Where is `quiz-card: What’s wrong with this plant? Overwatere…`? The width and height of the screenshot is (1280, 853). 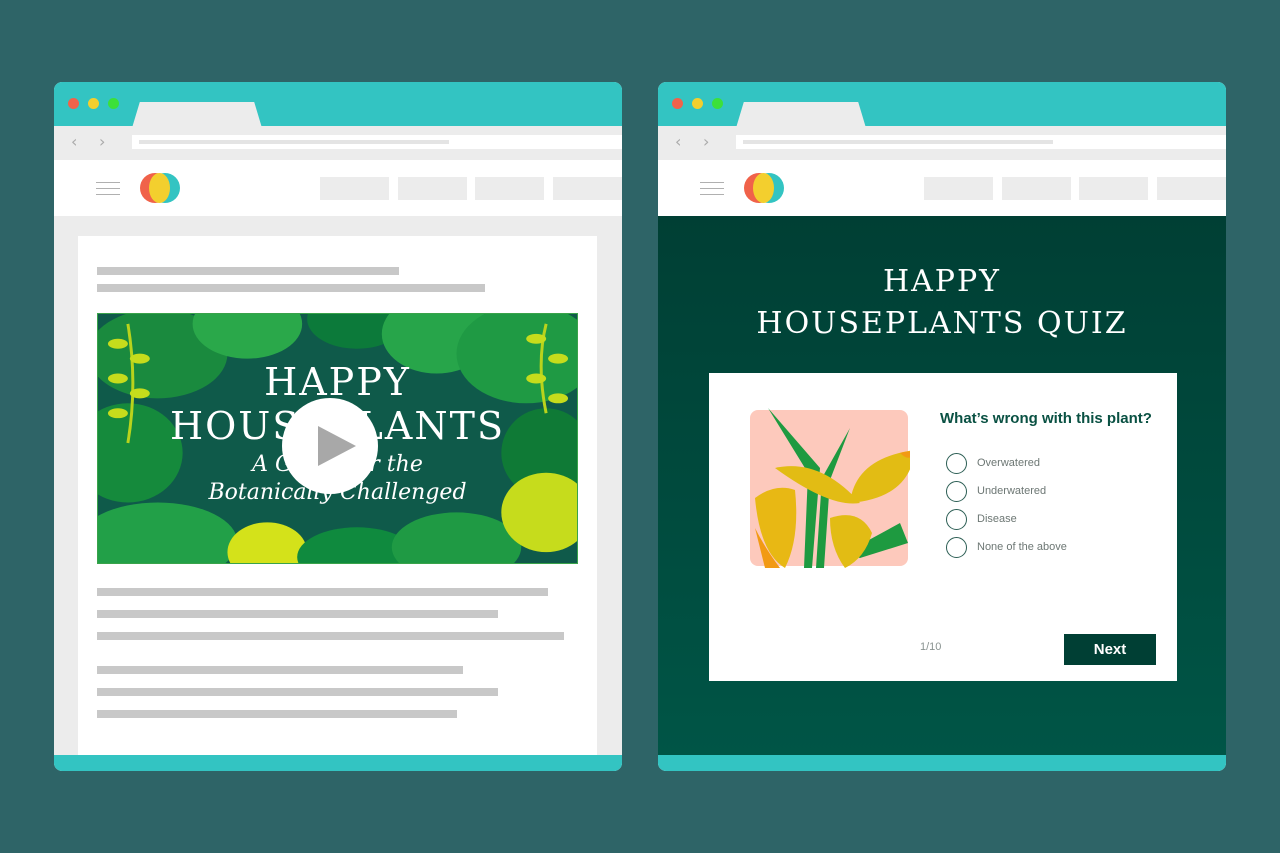
quiz-card: What’s wrong with this plant? Overwatere… is located at coordinates (943, 527).